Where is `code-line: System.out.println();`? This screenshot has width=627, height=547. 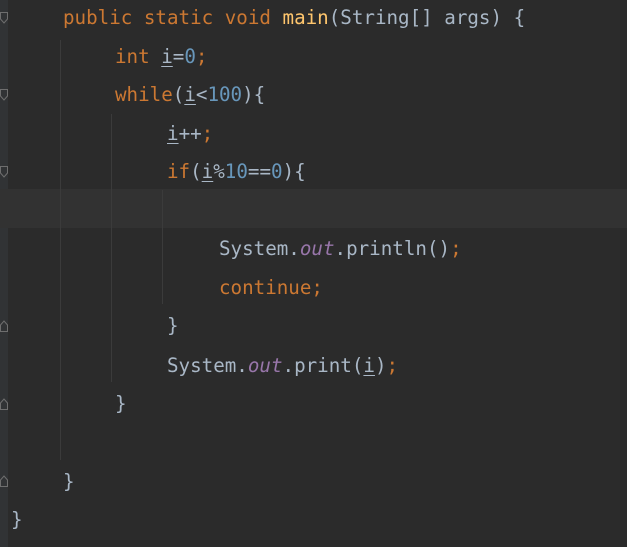 code-line: System.out.println(); is located at coordinates (340, 248).